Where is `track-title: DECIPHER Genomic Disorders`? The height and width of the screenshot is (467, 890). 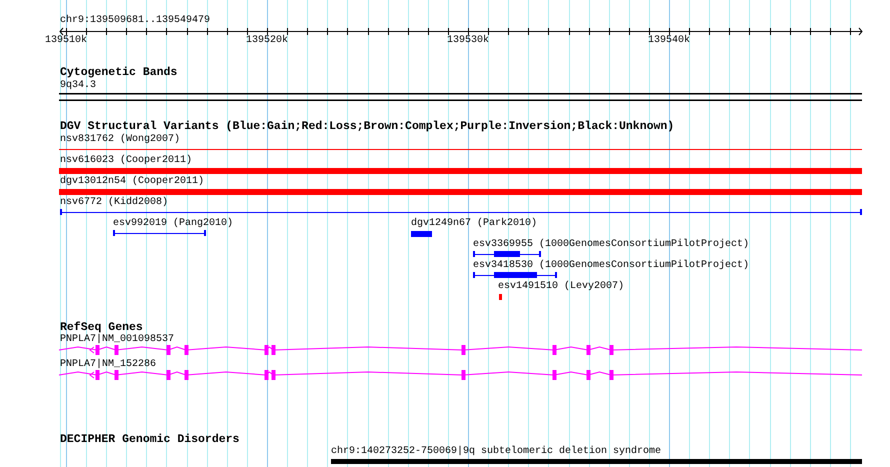 track-title: DECIPHER Genomic Disorders is located at coordinates (150, 439).